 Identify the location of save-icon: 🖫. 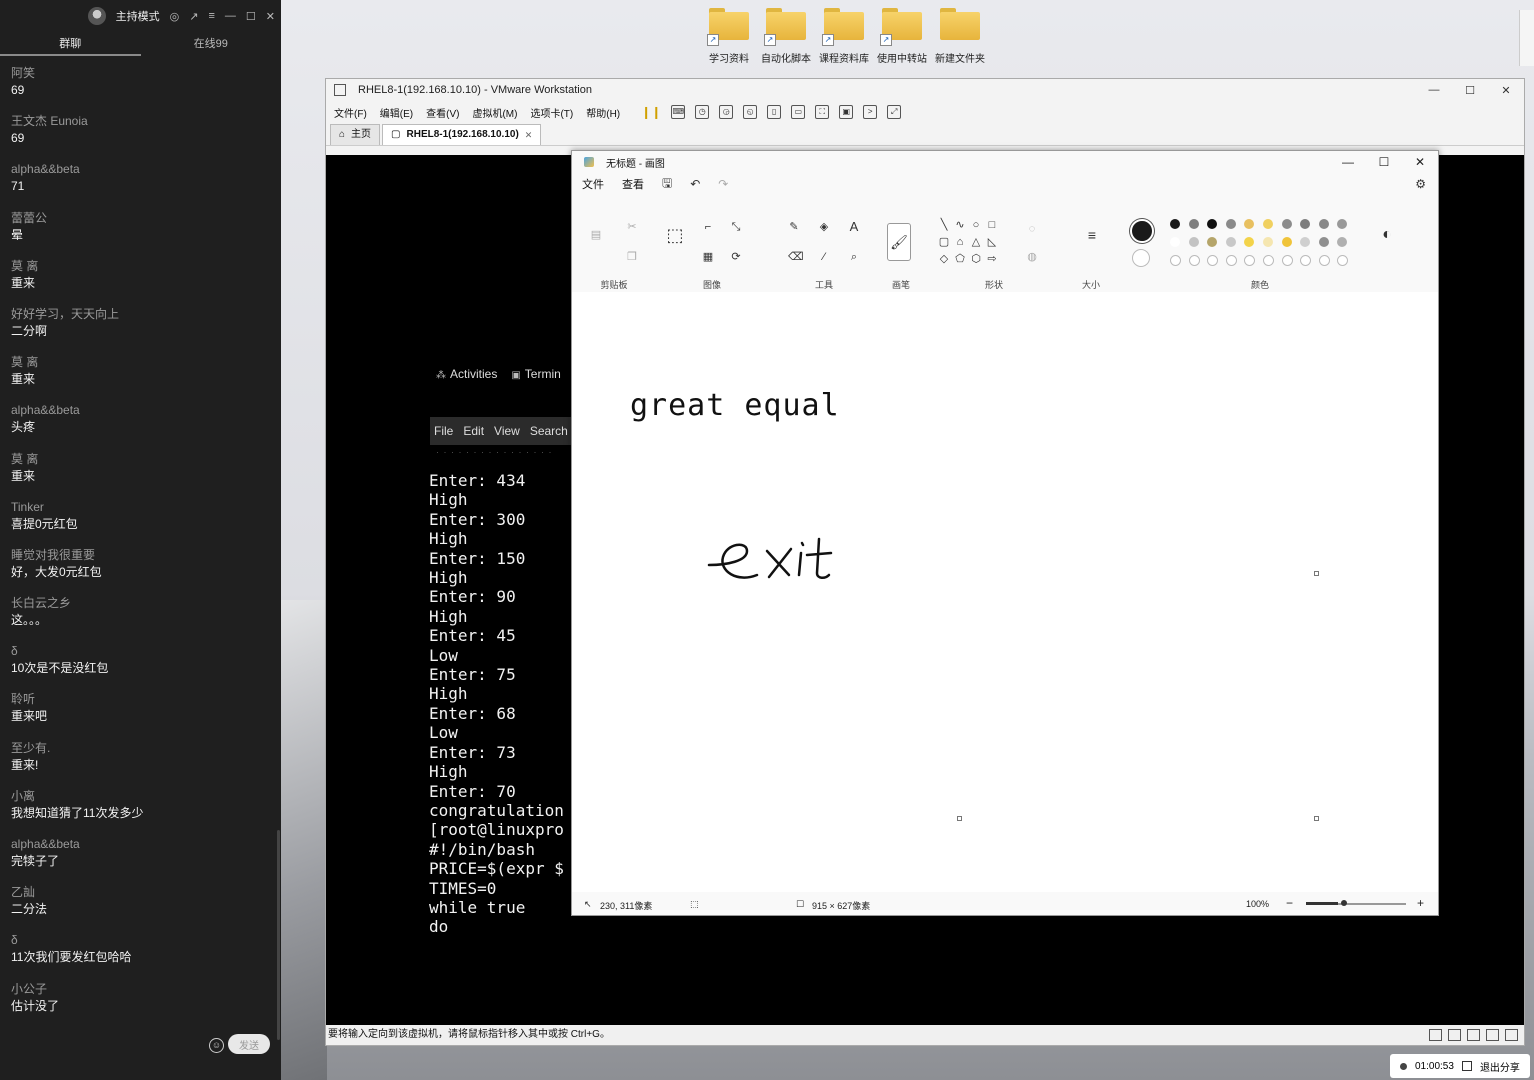
(667, 184).